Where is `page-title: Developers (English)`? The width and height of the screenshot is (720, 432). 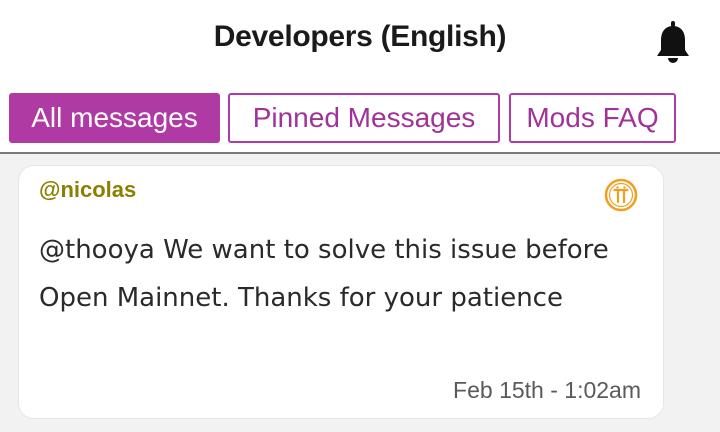
page-title: Developers (English) is located at coordinates (360, 36).